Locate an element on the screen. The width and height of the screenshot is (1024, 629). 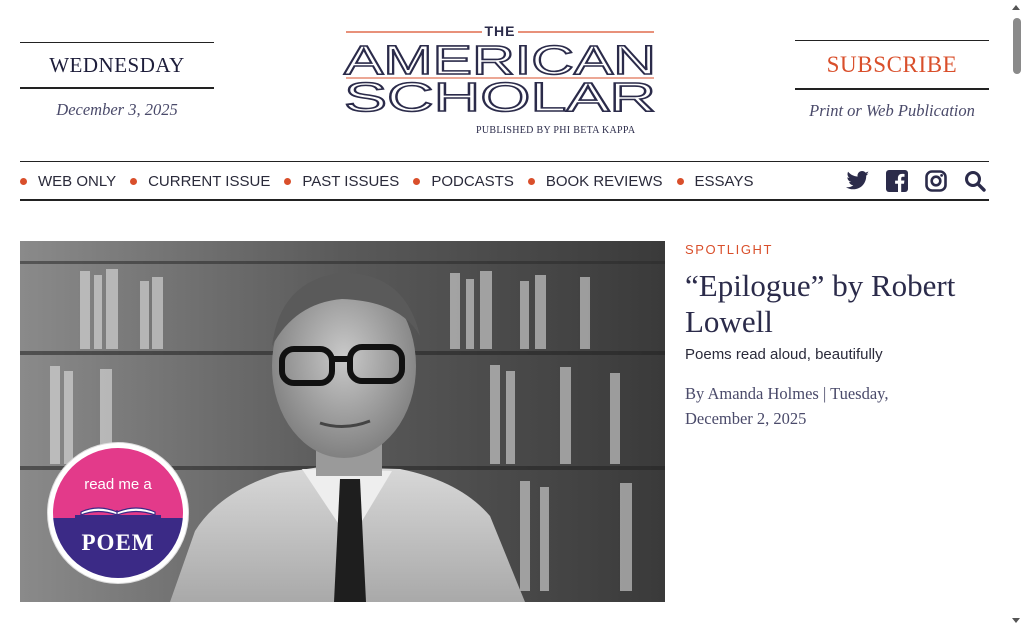
nav-item-current-issue: CURRENT ISSUE is located at coordinates (200, 181).